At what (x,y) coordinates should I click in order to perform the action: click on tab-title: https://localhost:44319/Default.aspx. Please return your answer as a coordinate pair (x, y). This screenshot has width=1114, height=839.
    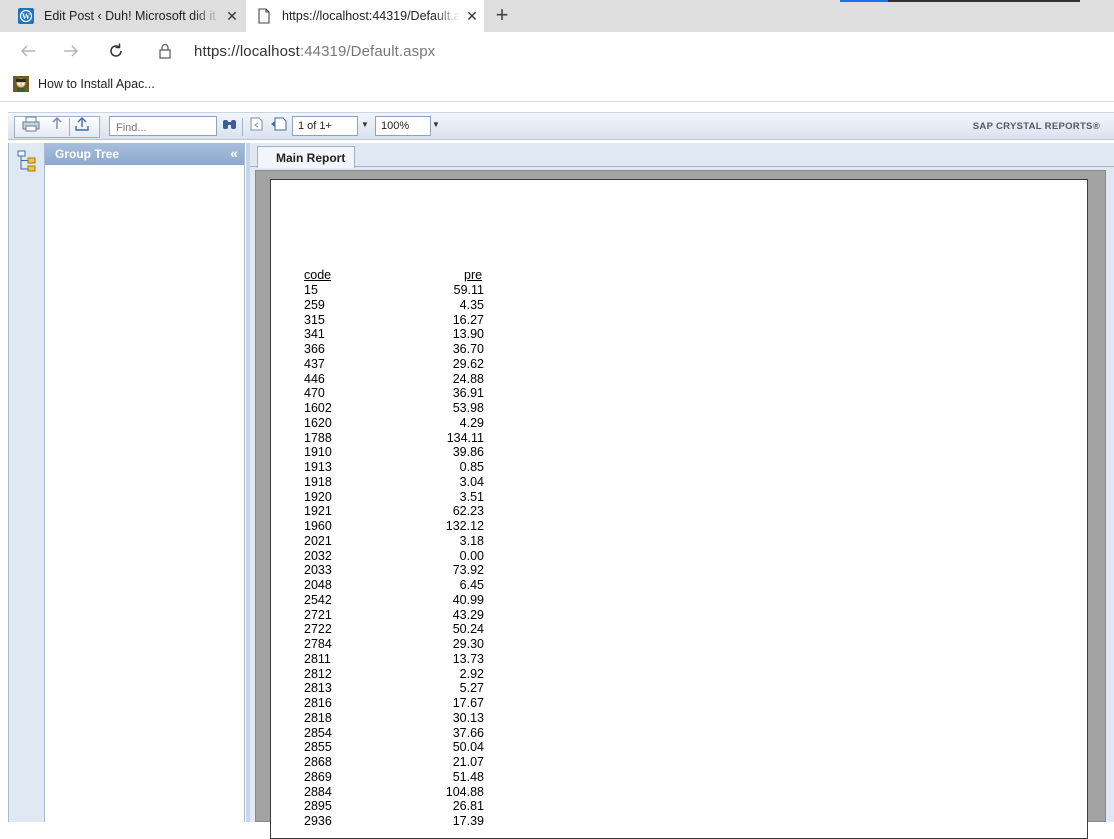
    Looking at the image, I should click on (371, 16).